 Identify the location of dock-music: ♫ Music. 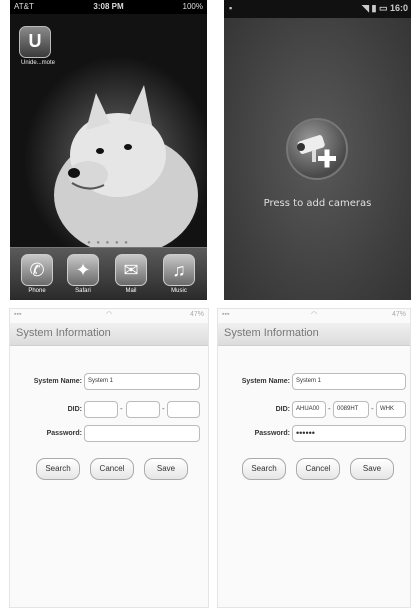
(179, 274).